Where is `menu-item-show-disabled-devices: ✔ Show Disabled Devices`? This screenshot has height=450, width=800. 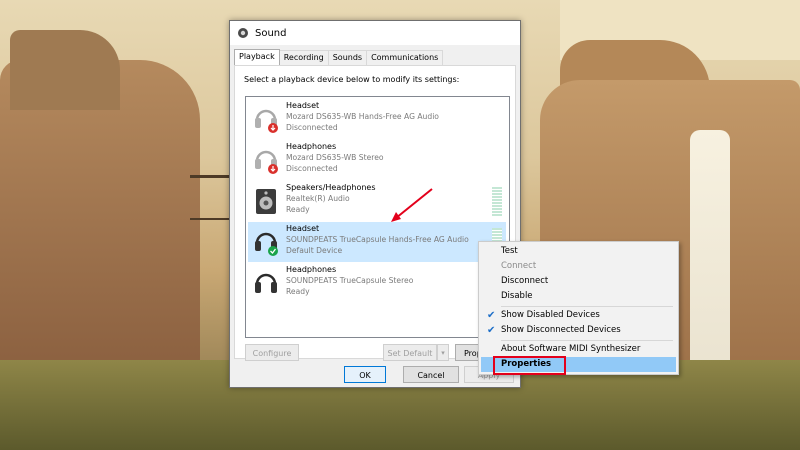 menu-item-show-disabled-devices: ✔ Show Disabled Devices is located at coordinates (578, 315).